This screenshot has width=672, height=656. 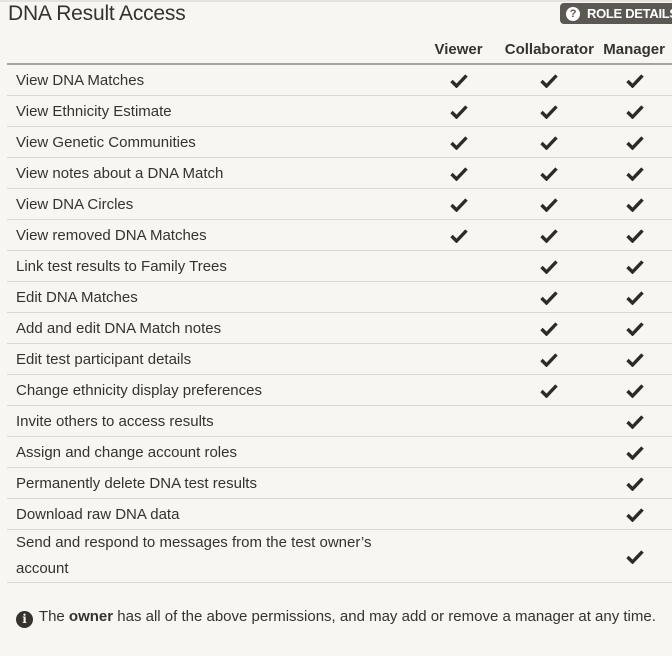 What do you see at coordinates (213, 235) in the screenshot?
I see `permission-label: View removed DNA Matches` at bounding box center [213, 235].